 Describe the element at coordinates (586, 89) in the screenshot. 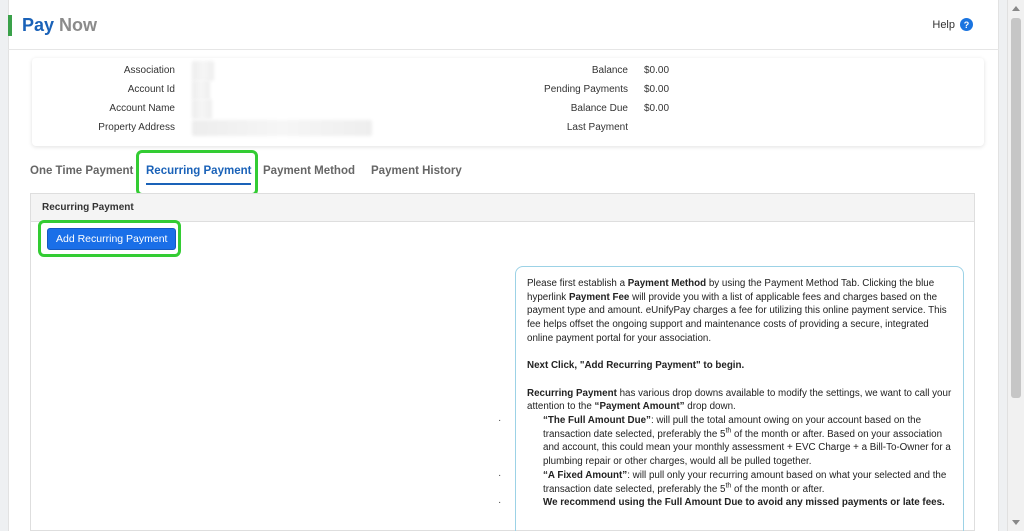

I see `label-pending-payments: Pending Payments` at that location.